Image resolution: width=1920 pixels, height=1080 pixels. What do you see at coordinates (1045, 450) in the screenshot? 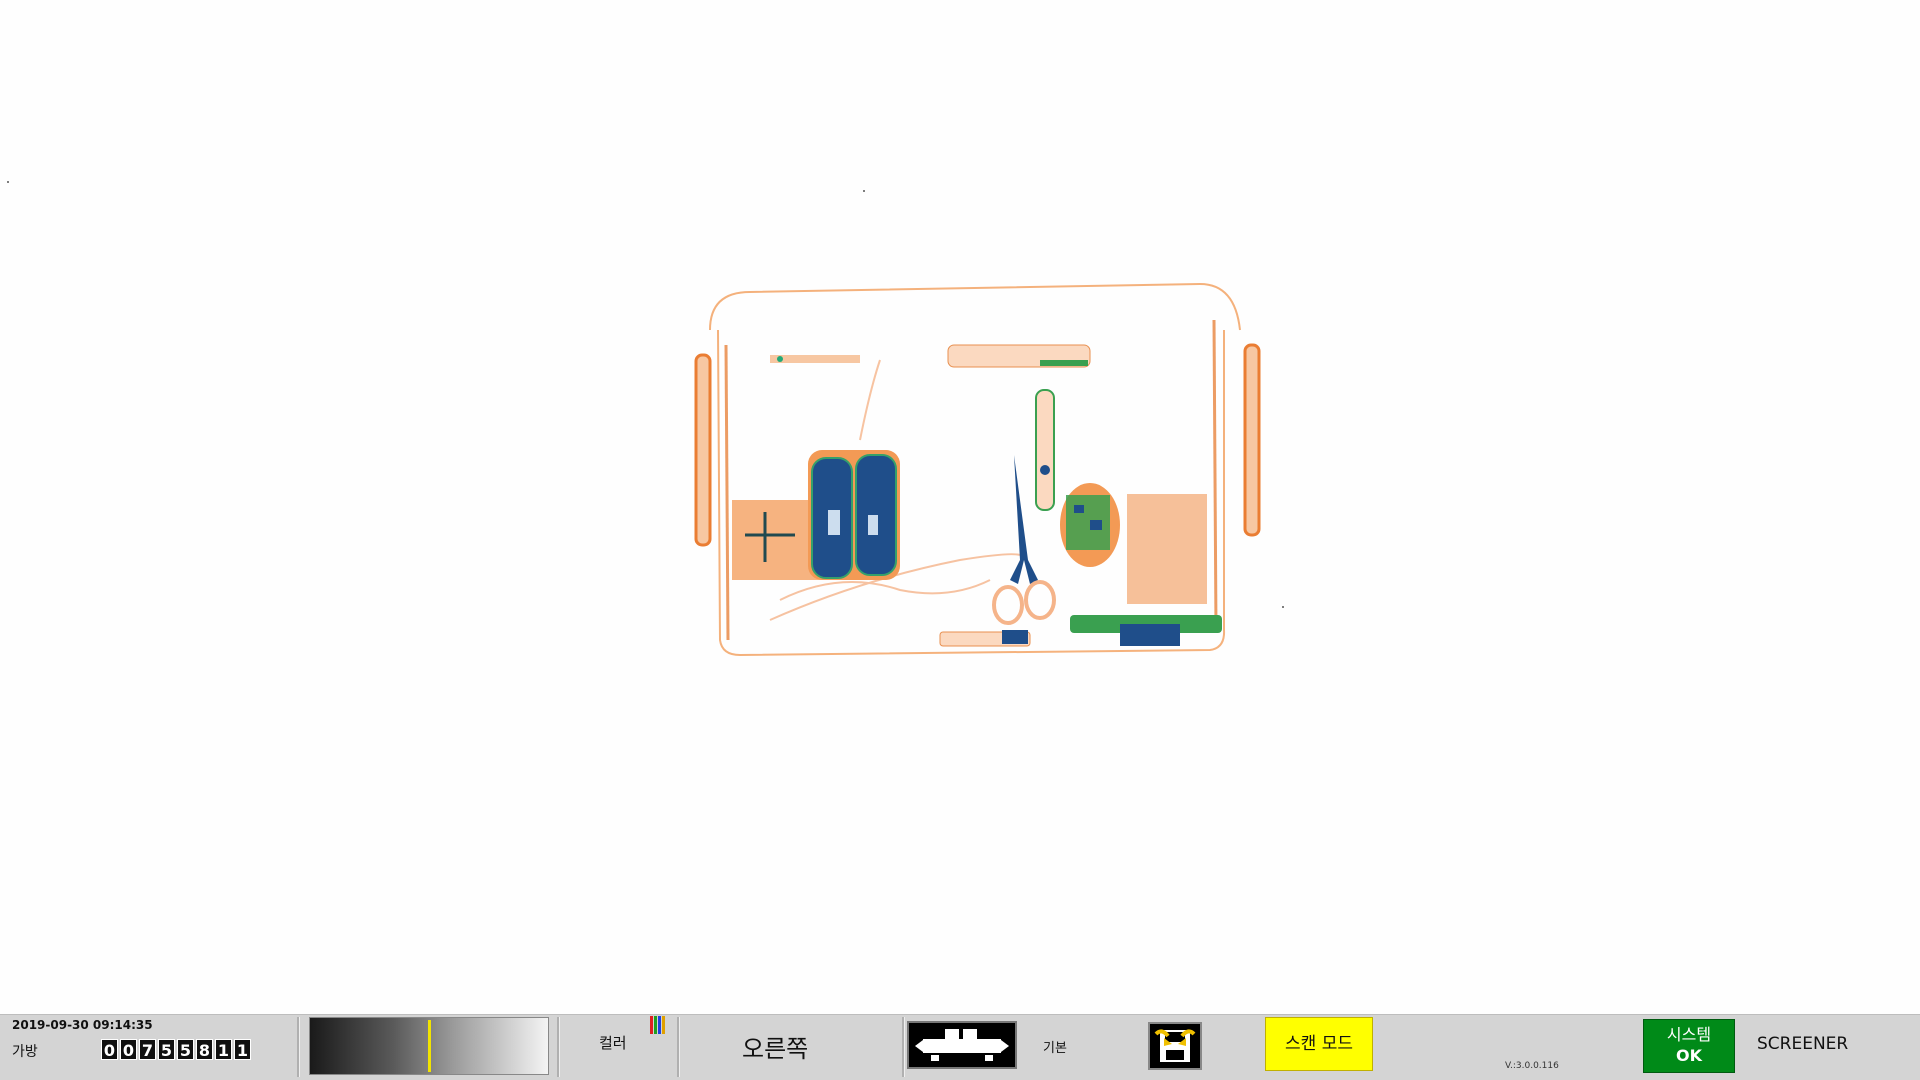
I see `screwdriver-vertical` at bounding box center [1045, 450].